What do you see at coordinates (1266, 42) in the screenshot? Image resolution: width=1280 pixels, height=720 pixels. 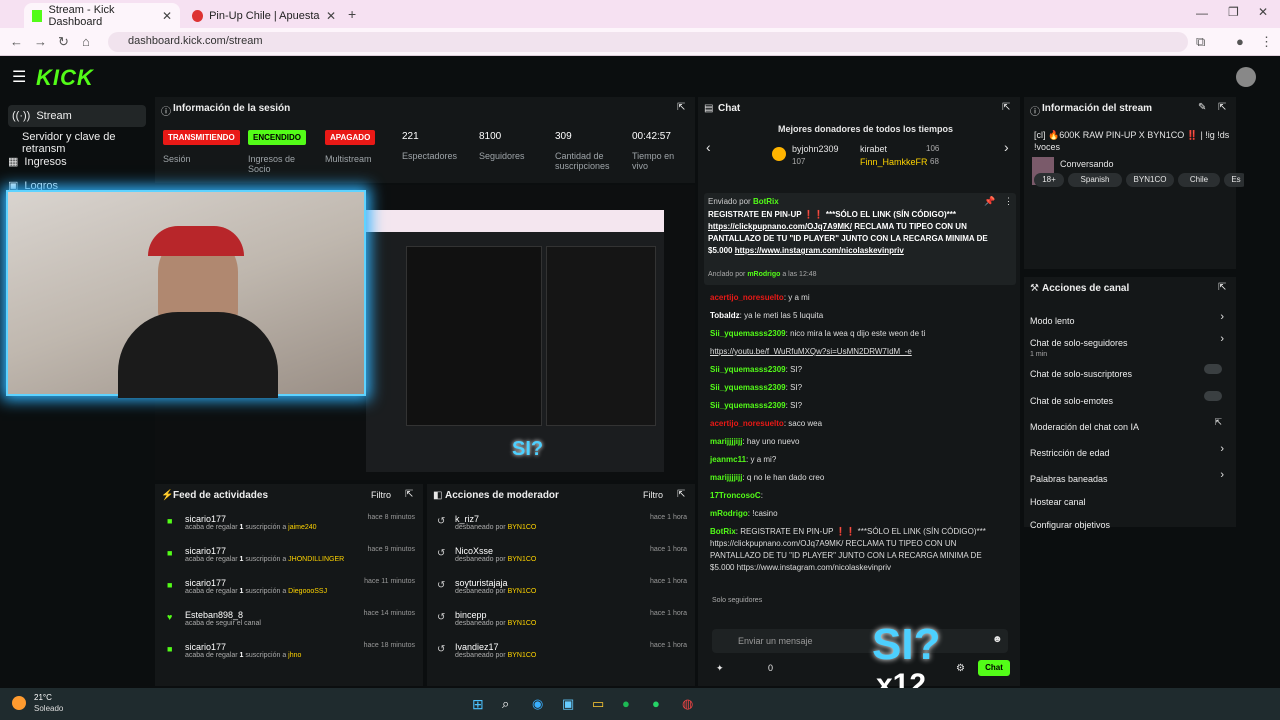 I see `menu-icon: ⋮` at bounding box center [1266, 42].